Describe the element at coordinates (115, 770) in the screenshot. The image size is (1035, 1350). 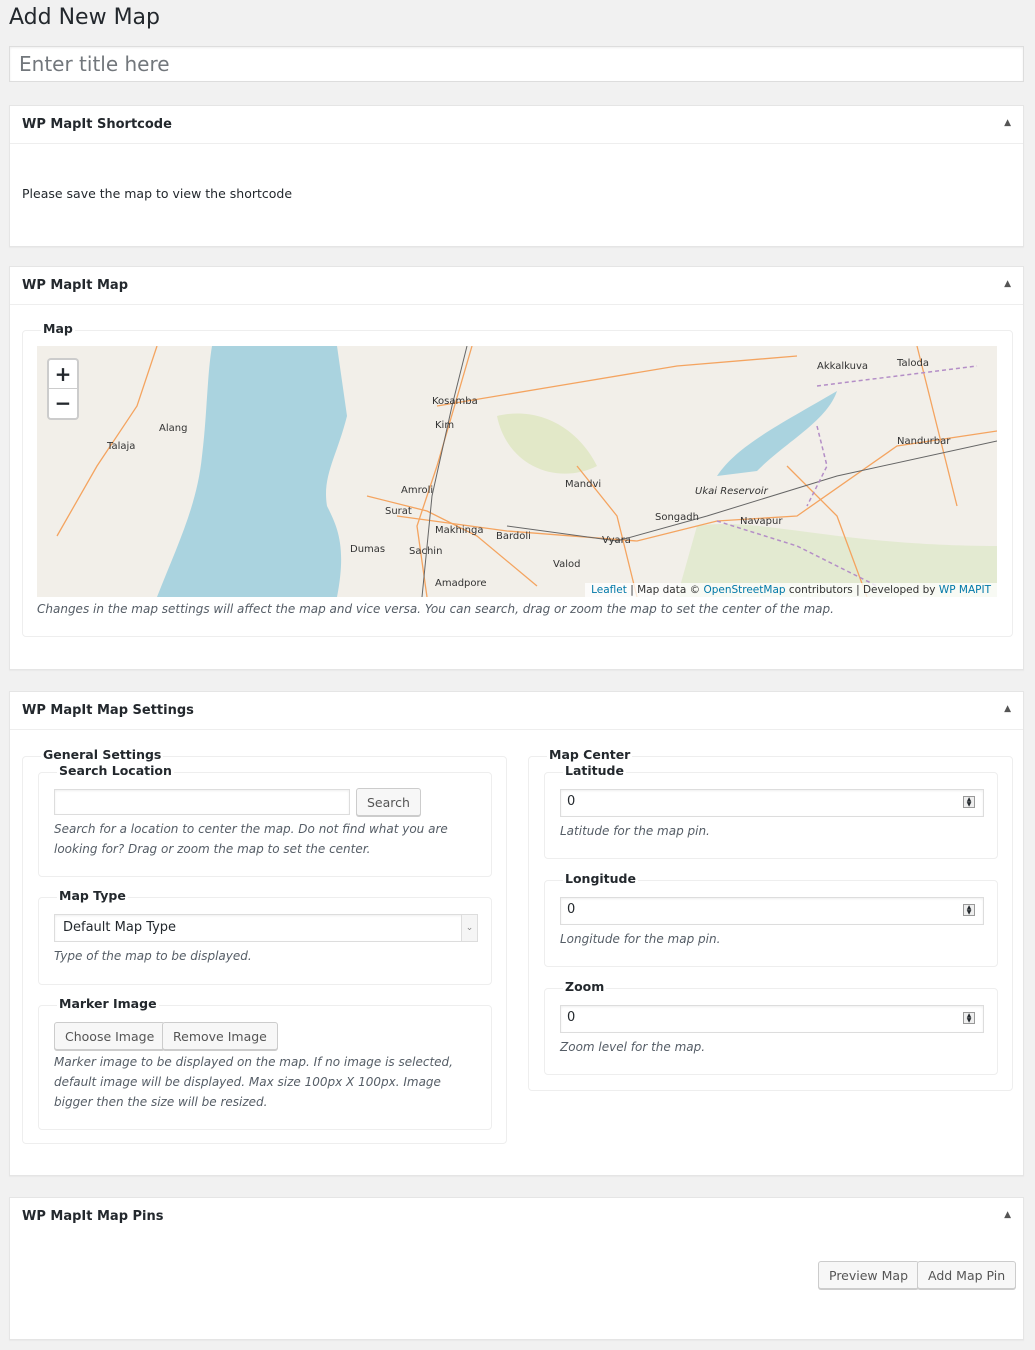
I see `search-location-legend: Search Location` at that location.